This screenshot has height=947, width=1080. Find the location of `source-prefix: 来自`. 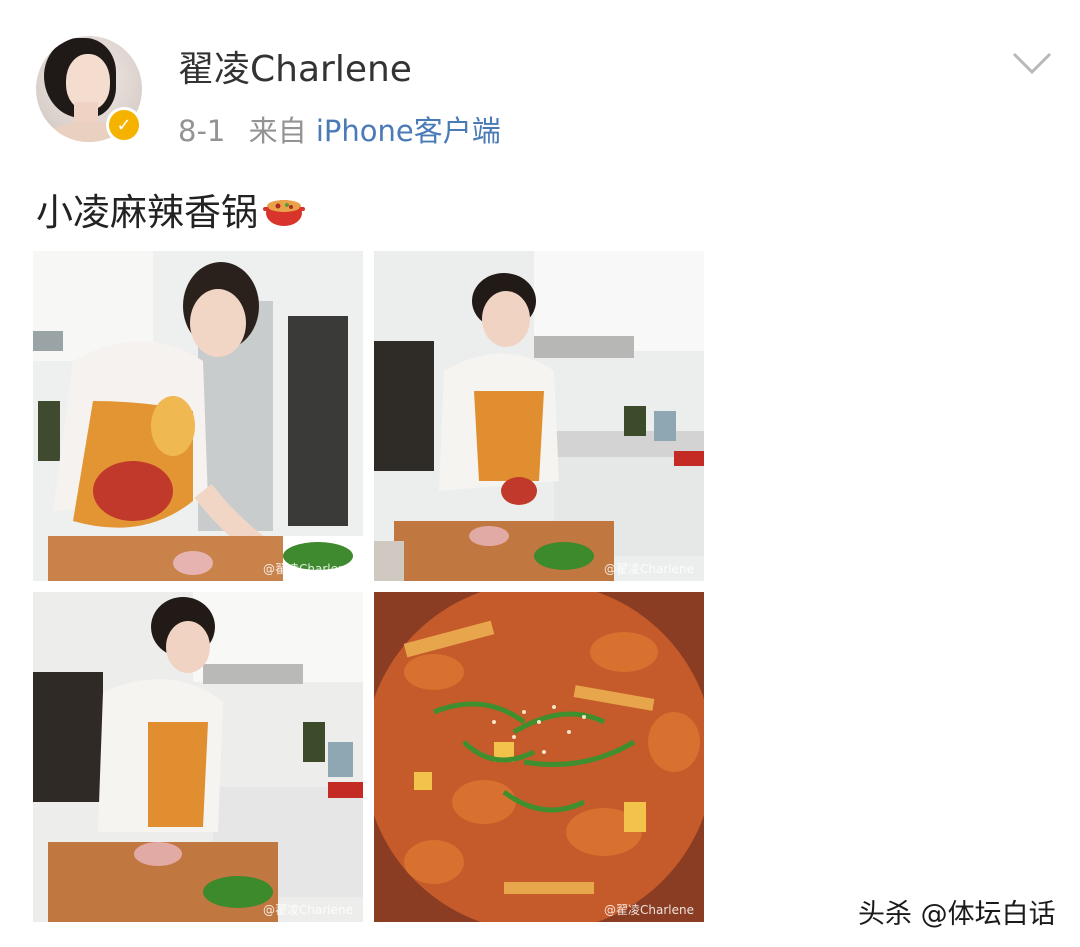

source-prefix: 来自 is located at coordinates (277, 131).